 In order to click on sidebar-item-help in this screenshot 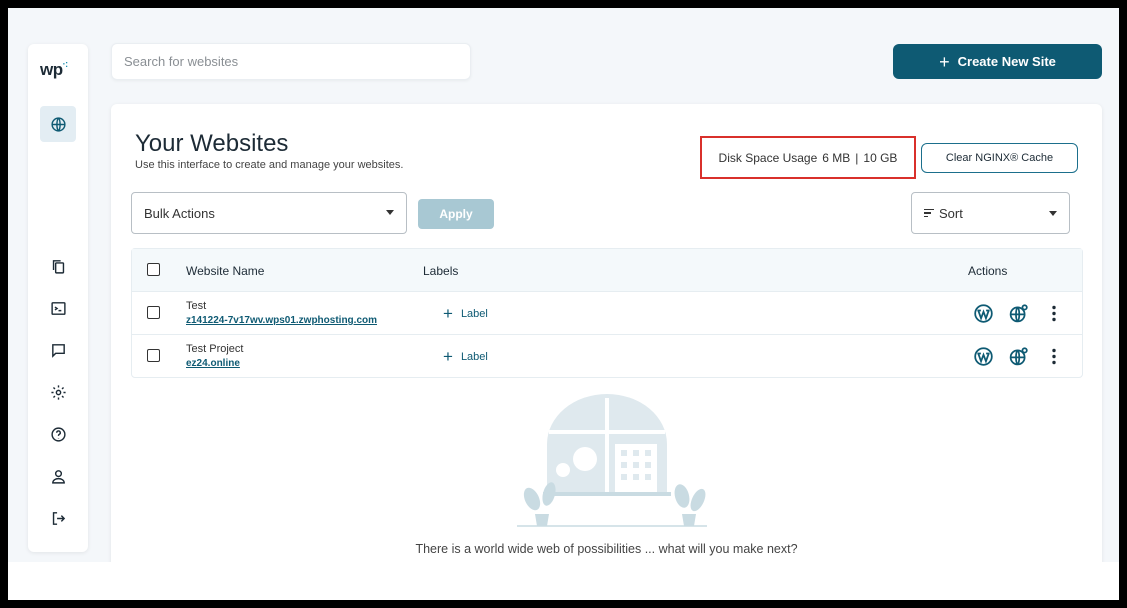, I will do `click(58, 434)`.